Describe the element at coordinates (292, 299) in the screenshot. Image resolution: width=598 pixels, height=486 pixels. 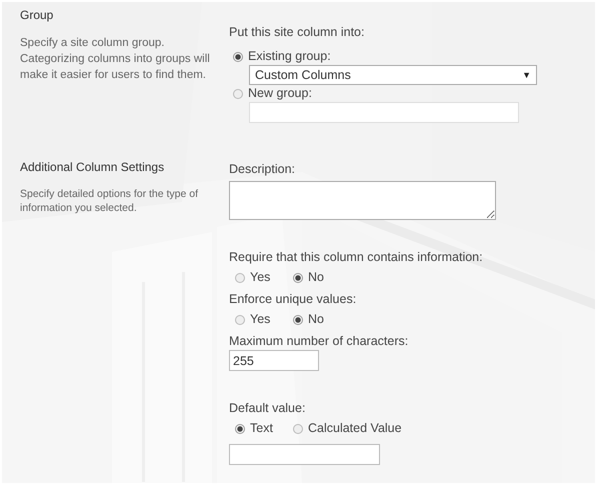
I see `field-label: Enforce unique values:` at that location.